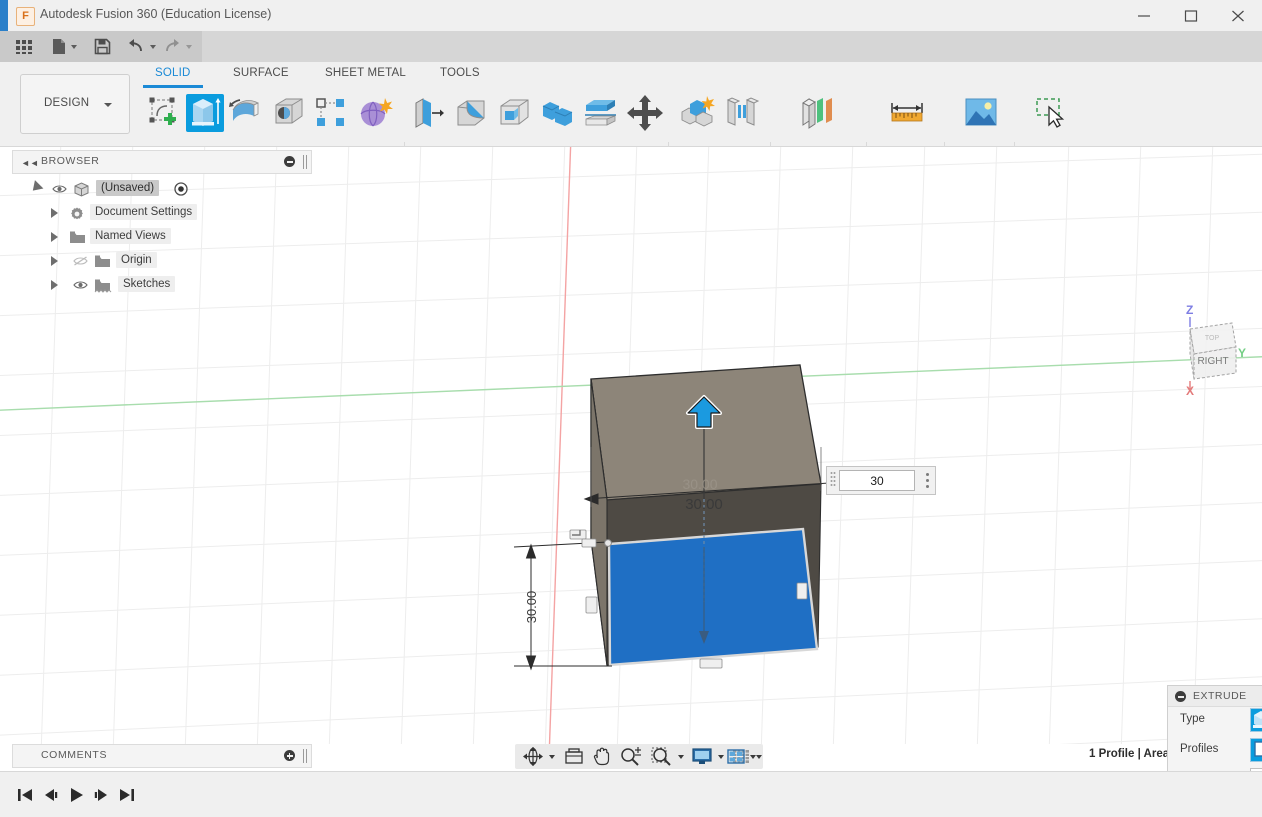 This screenshot has width=1262, height=817. I want to click on pan-icon, so click(602, 756).